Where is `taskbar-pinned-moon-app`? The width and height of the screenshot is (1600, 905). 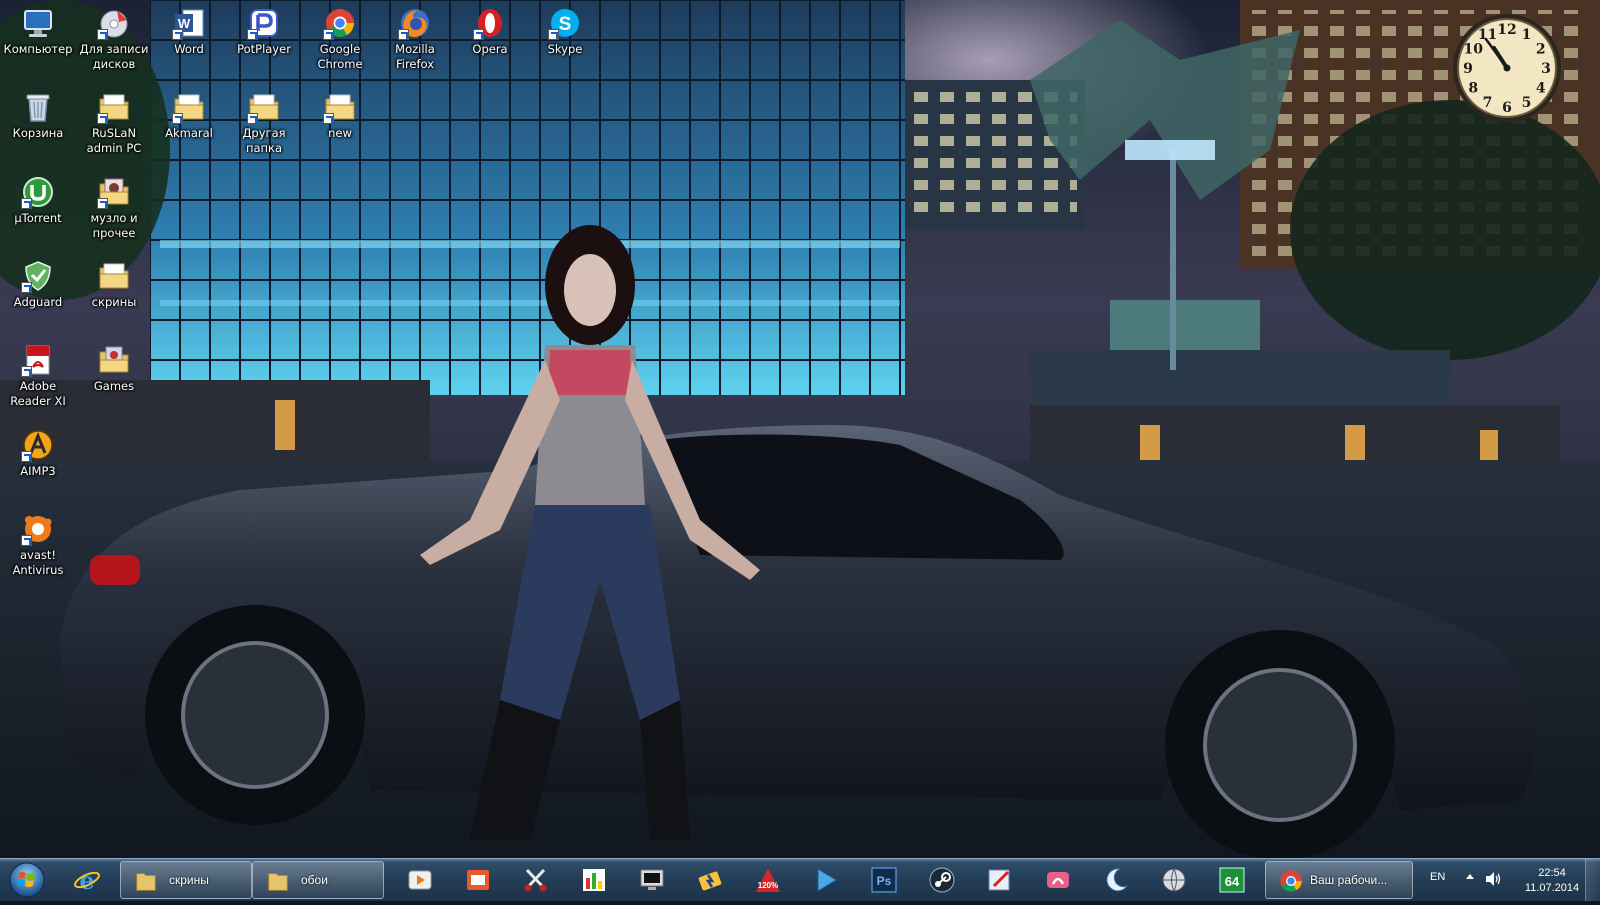
taskbar-pinned-moon-app is located at coordinates (1116, 880).